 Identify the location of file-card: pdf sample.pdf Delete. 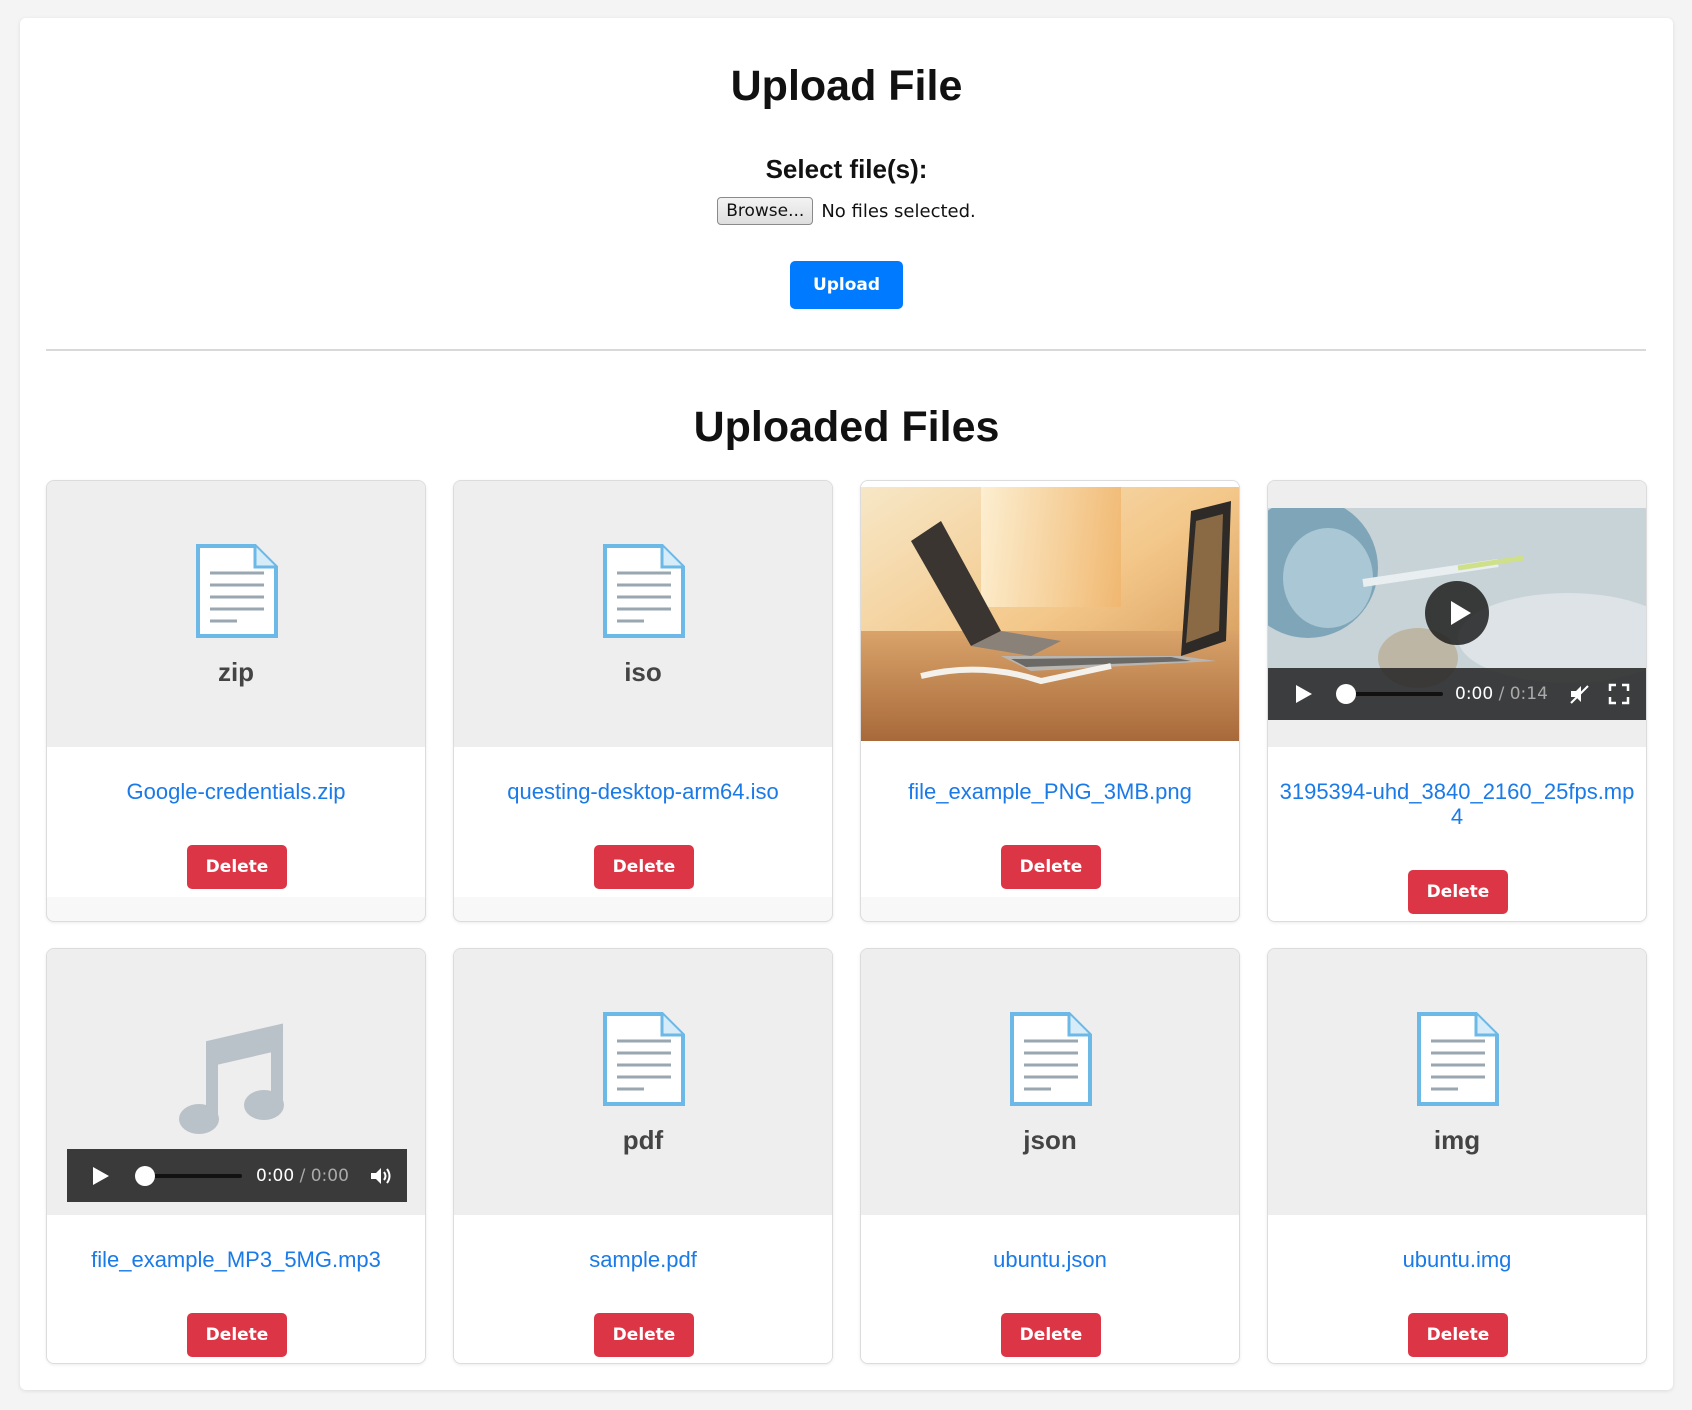
(643, 1156).